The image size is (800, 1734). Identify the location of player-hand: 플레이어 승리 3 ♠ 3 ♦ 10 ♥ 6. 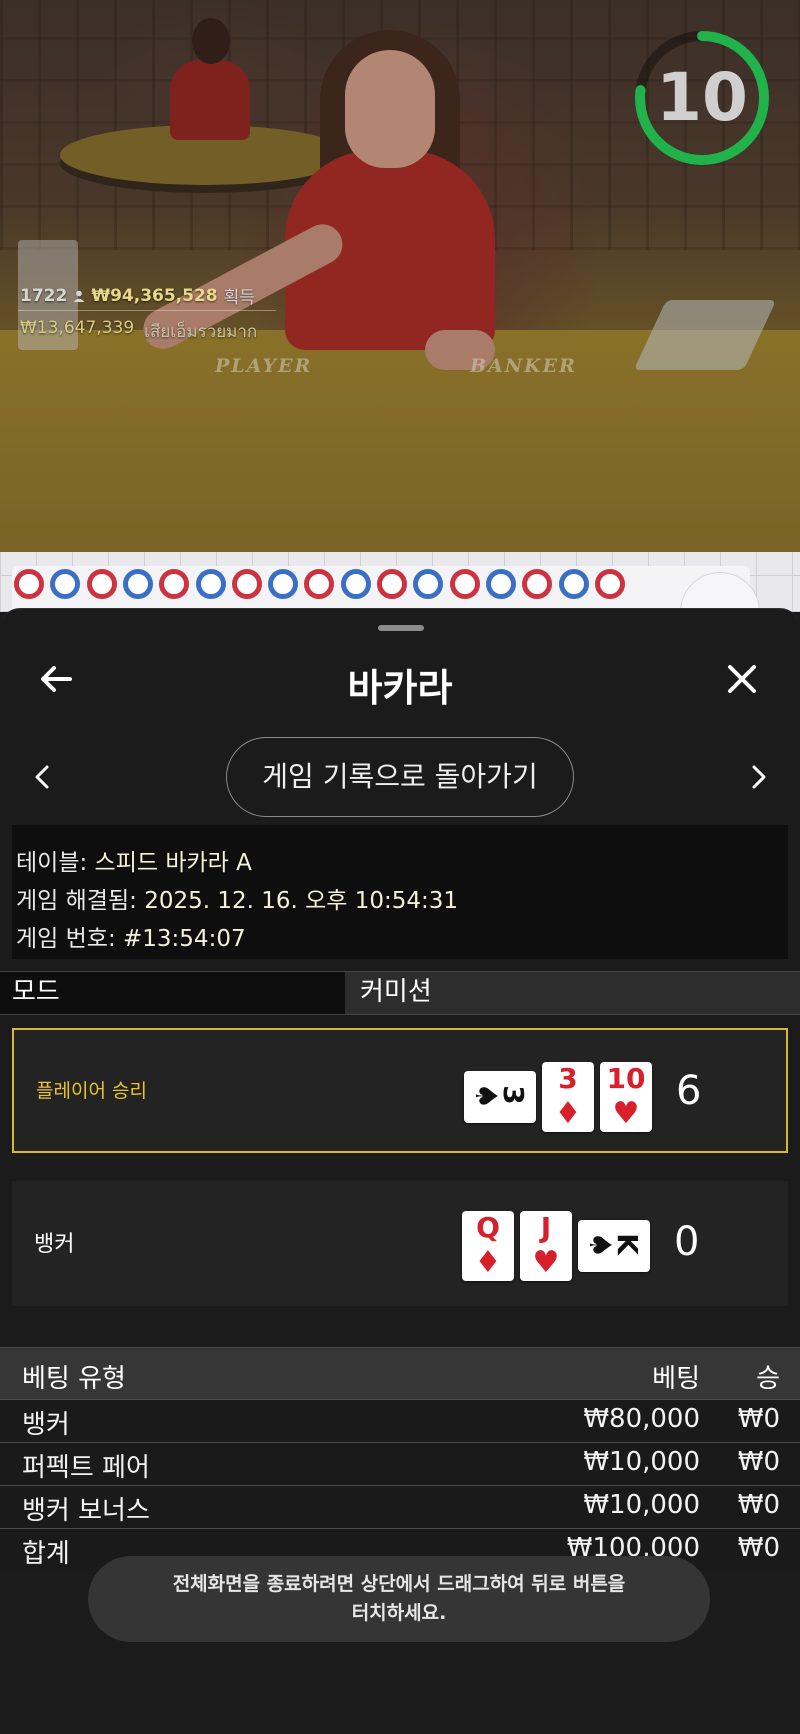
(400, 1090).